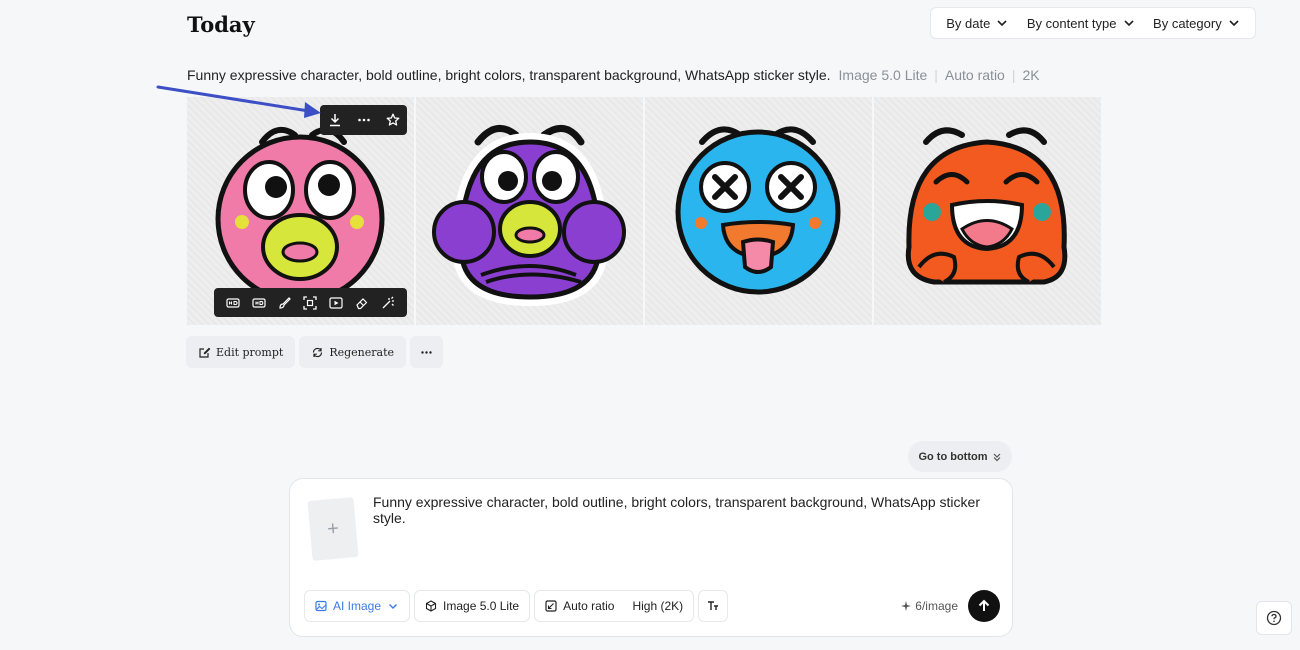 The height and width of the screenshot is (650, 1300). I want to click on help-icon, so click(1274, 618).